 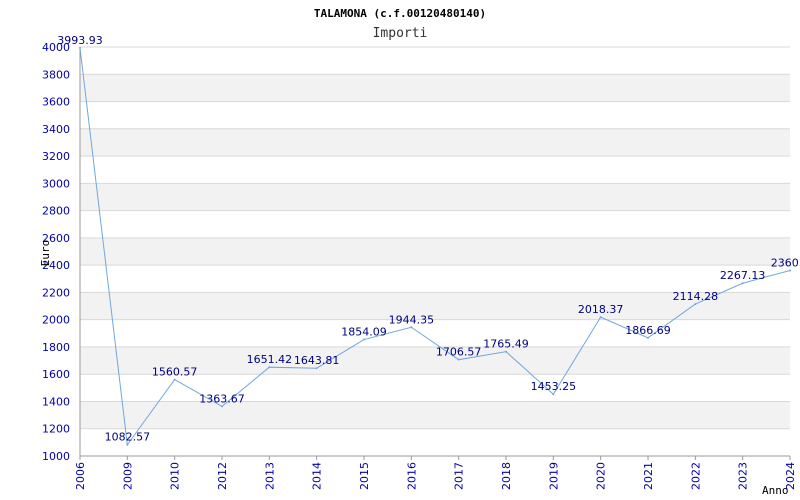 I want to click on y-tick-label: 2000, so click(x=56, y=320).